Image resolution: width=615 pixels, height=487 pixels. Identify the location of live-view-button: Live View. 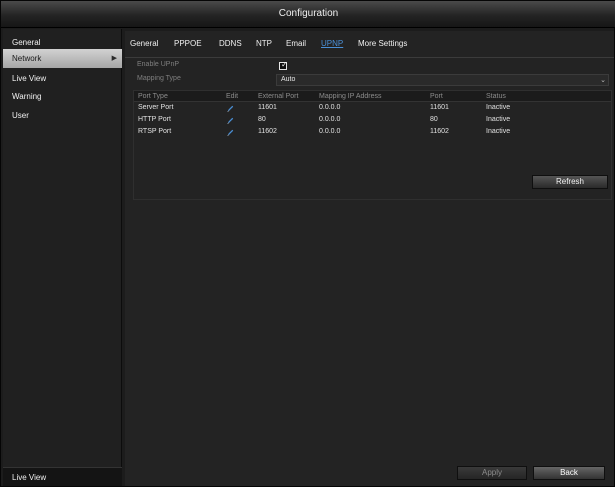
(62, 476).